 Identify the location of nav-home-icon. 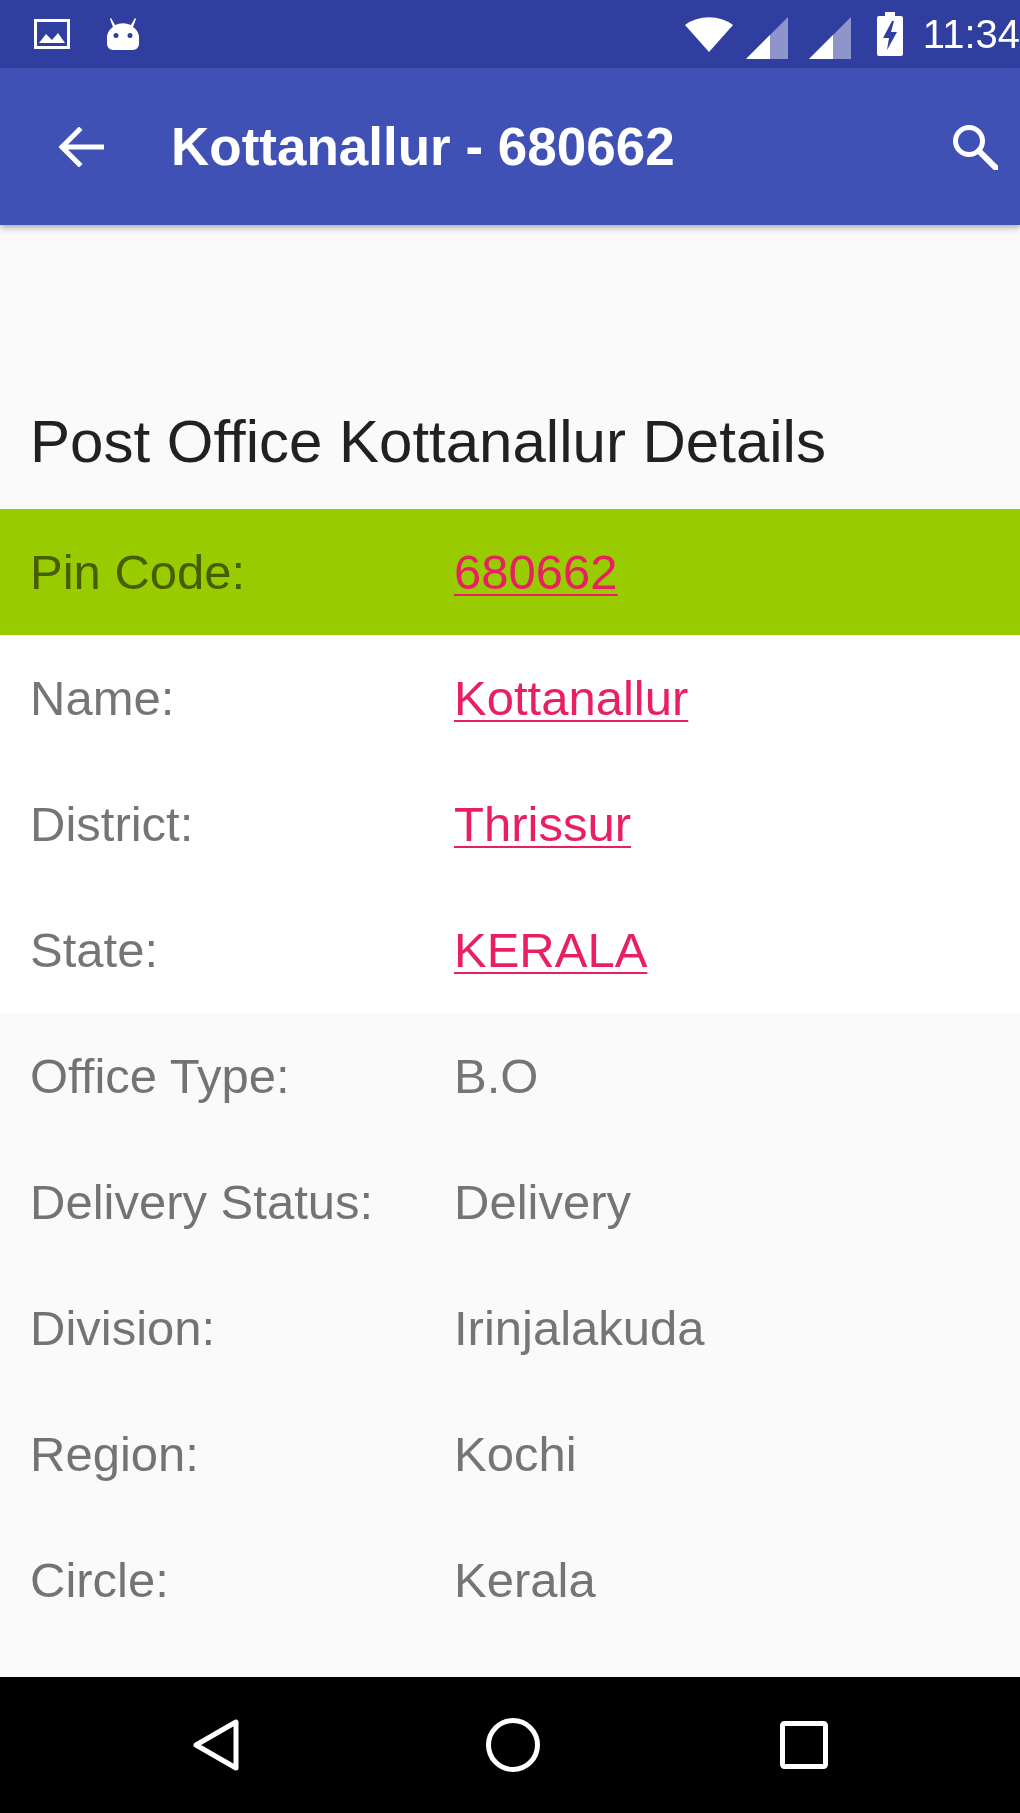
(513, 1745).